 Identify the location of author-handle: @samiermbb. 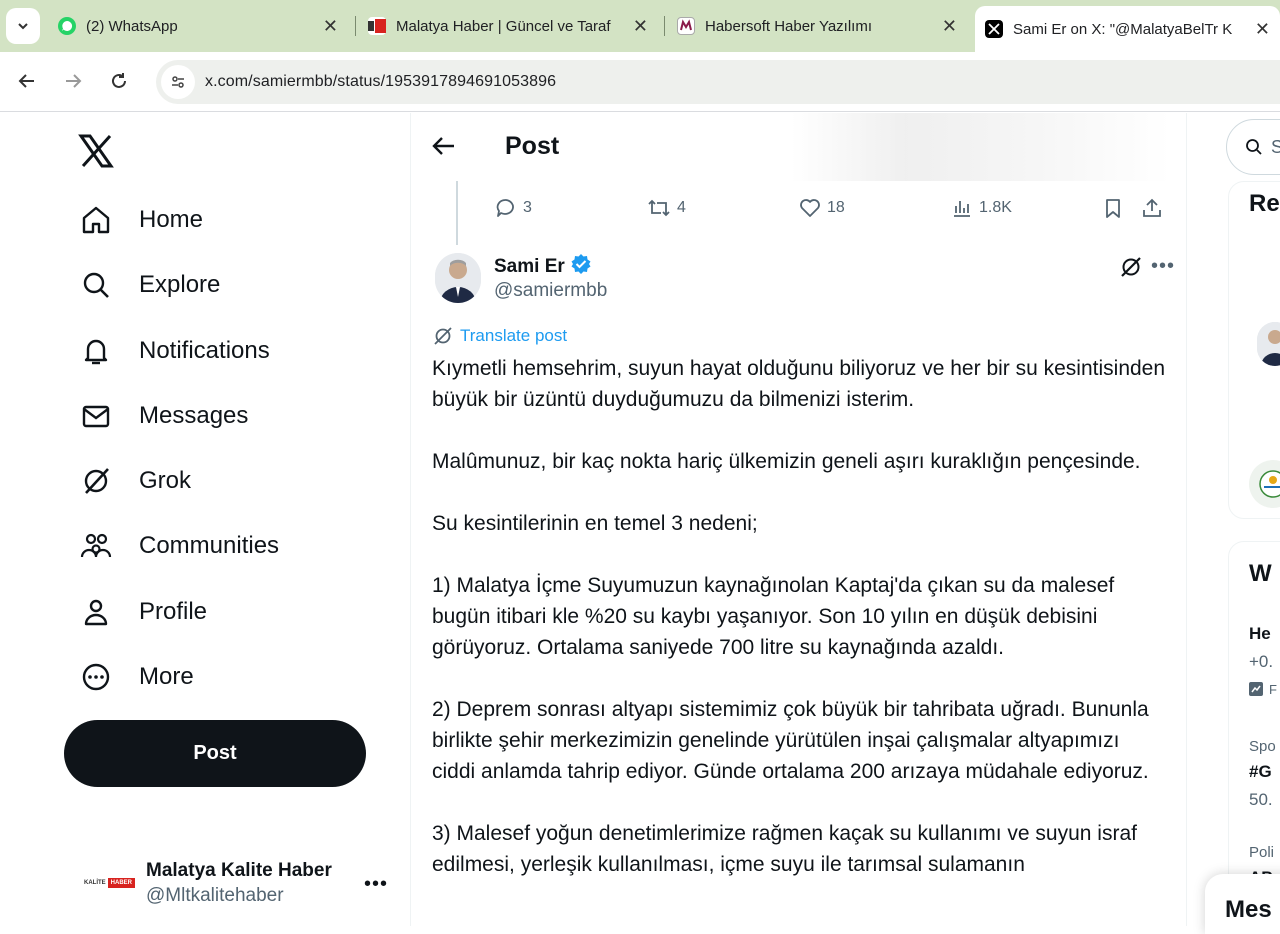
(550, 291).